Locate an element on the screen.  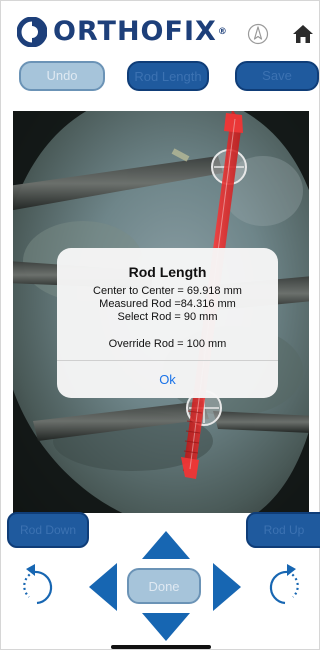
rod-up-button: Rod Up is located at coordinates (283, 530).